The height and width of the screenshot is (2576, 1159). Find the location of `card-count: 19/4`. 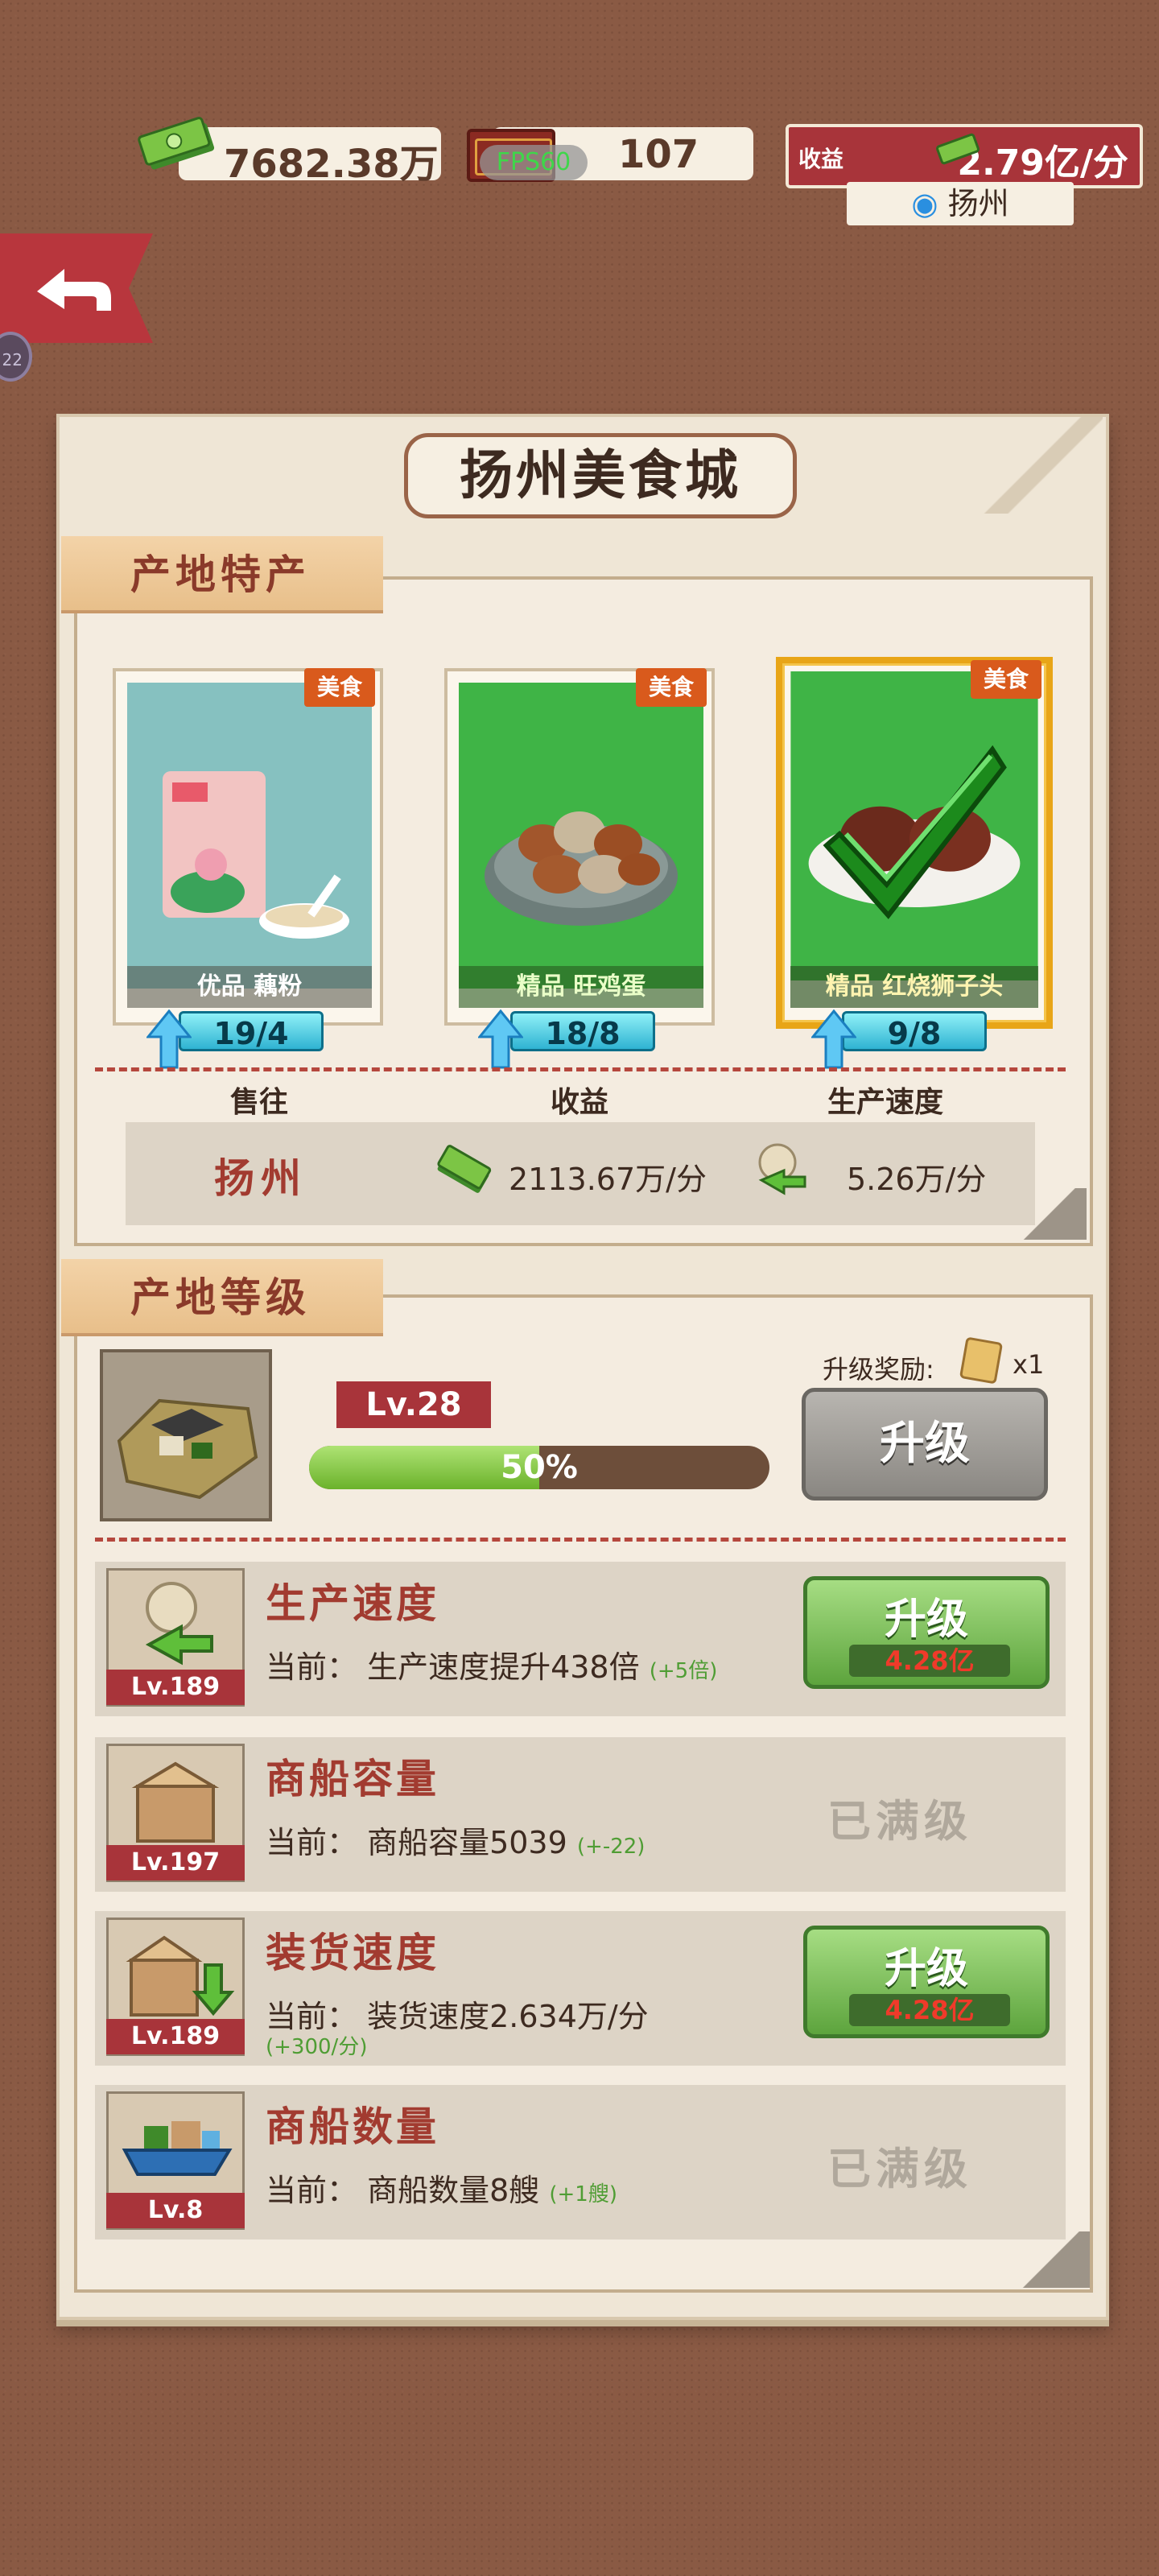

card-count: 19/4 is located at coordinates (251, 1031).